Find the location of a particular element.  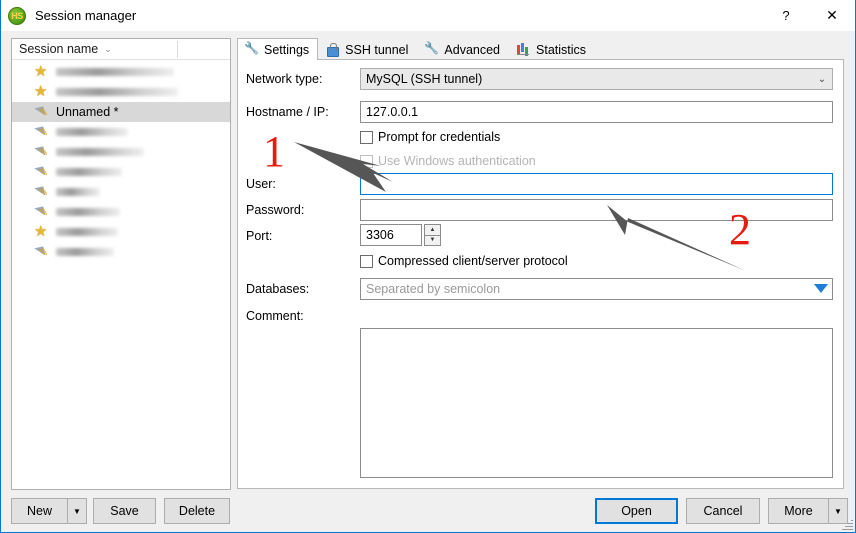

databases-placeholder: Separated by semicolon is located at coordinates (433, 289).